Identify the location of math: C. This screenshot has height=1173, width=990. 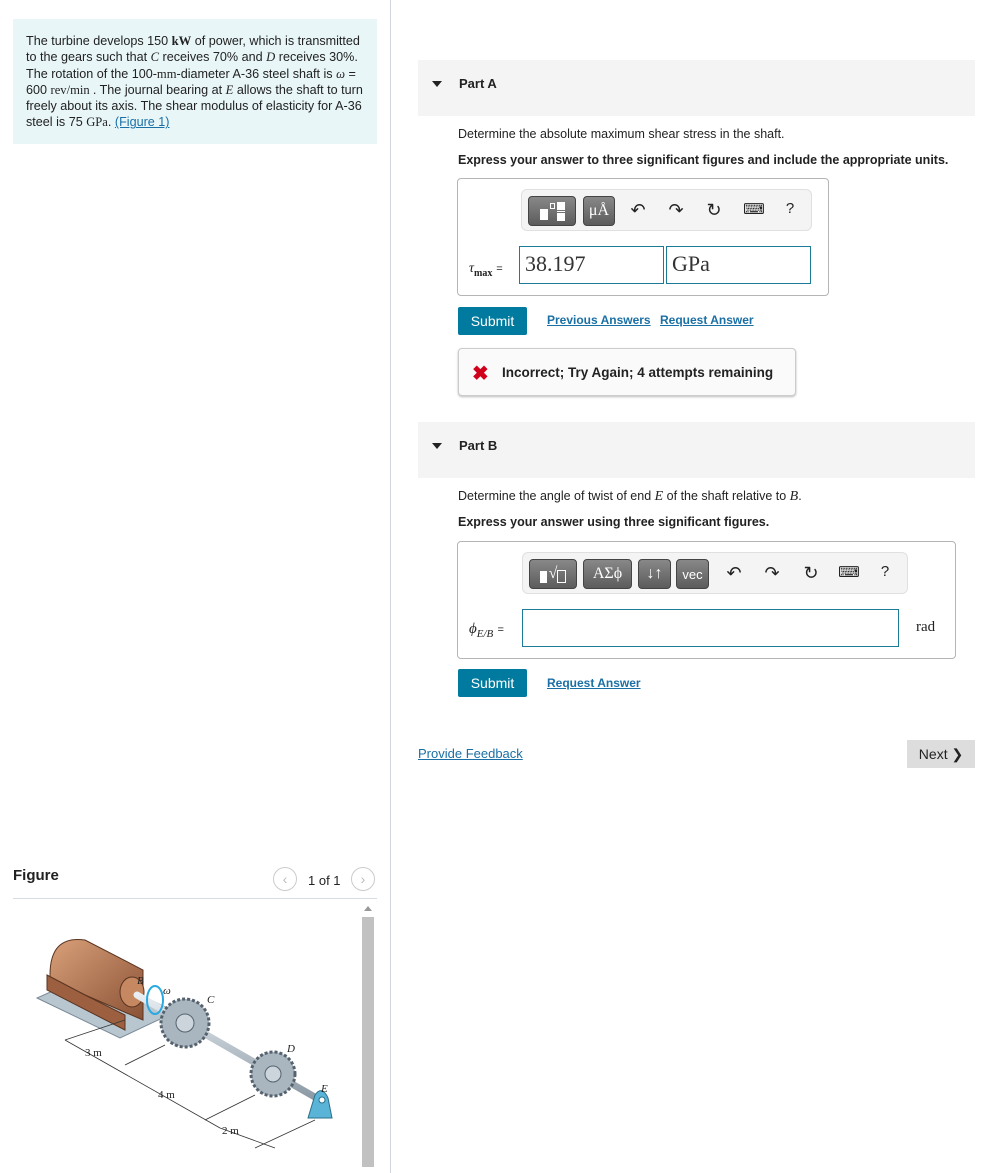
(155, 57).